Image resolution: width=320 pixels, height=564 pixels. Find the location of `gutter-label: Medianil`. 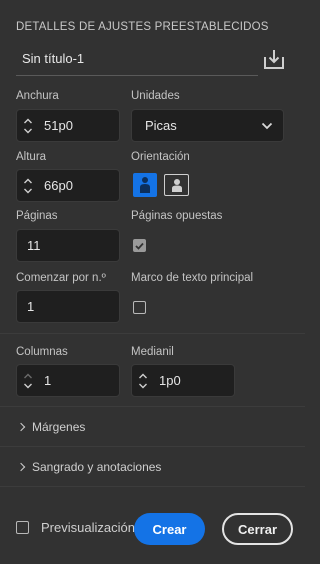

gutter-label: Medianil is located at coordinates (152, 352).